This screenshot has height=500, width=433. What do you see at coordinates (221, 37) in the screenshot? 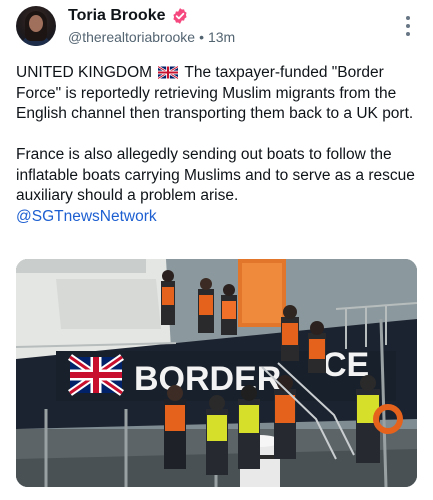
I see `post-time: 13m` at bounding box center [221, 37].